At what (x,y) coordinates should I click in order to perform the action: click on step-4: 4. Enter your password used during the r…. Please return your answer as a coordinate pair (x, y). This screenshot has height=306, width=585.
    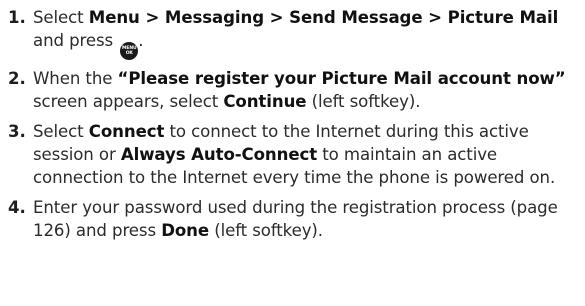
    Looking at the image, I should click on (290, 219).